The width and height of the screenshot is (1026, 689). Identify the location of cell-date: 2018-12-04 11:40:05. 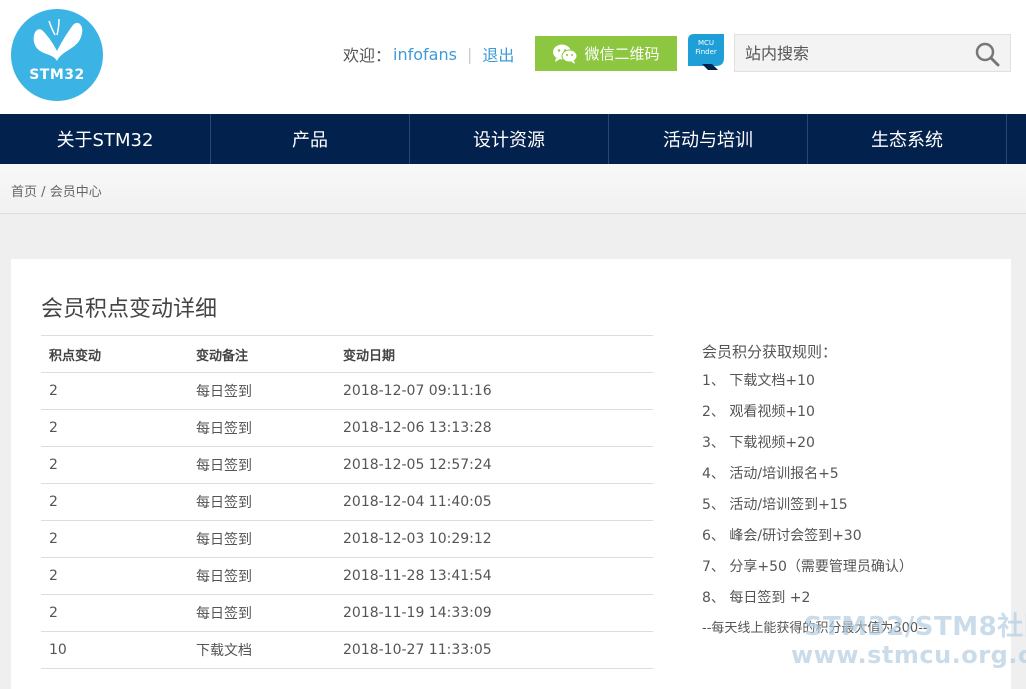
(494, 502).